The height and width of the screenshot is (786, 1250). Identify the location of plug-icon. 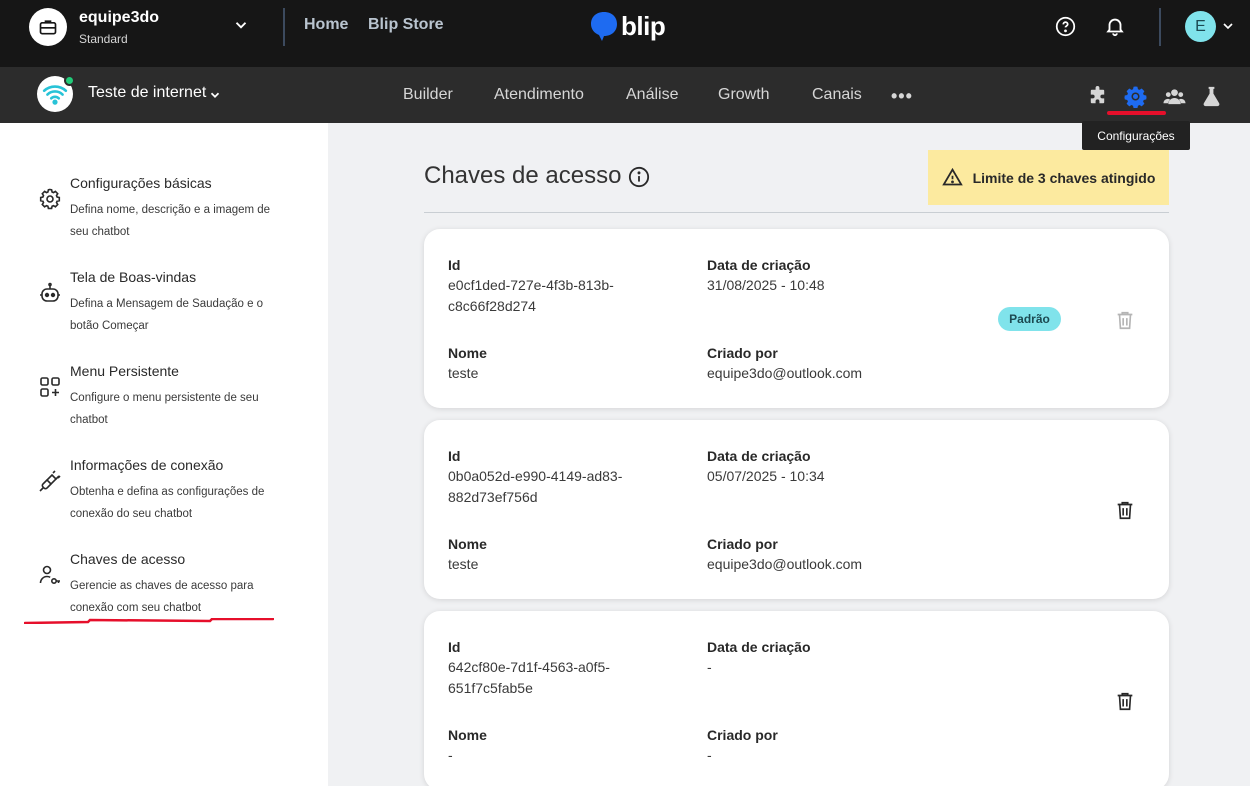
(50, 481).